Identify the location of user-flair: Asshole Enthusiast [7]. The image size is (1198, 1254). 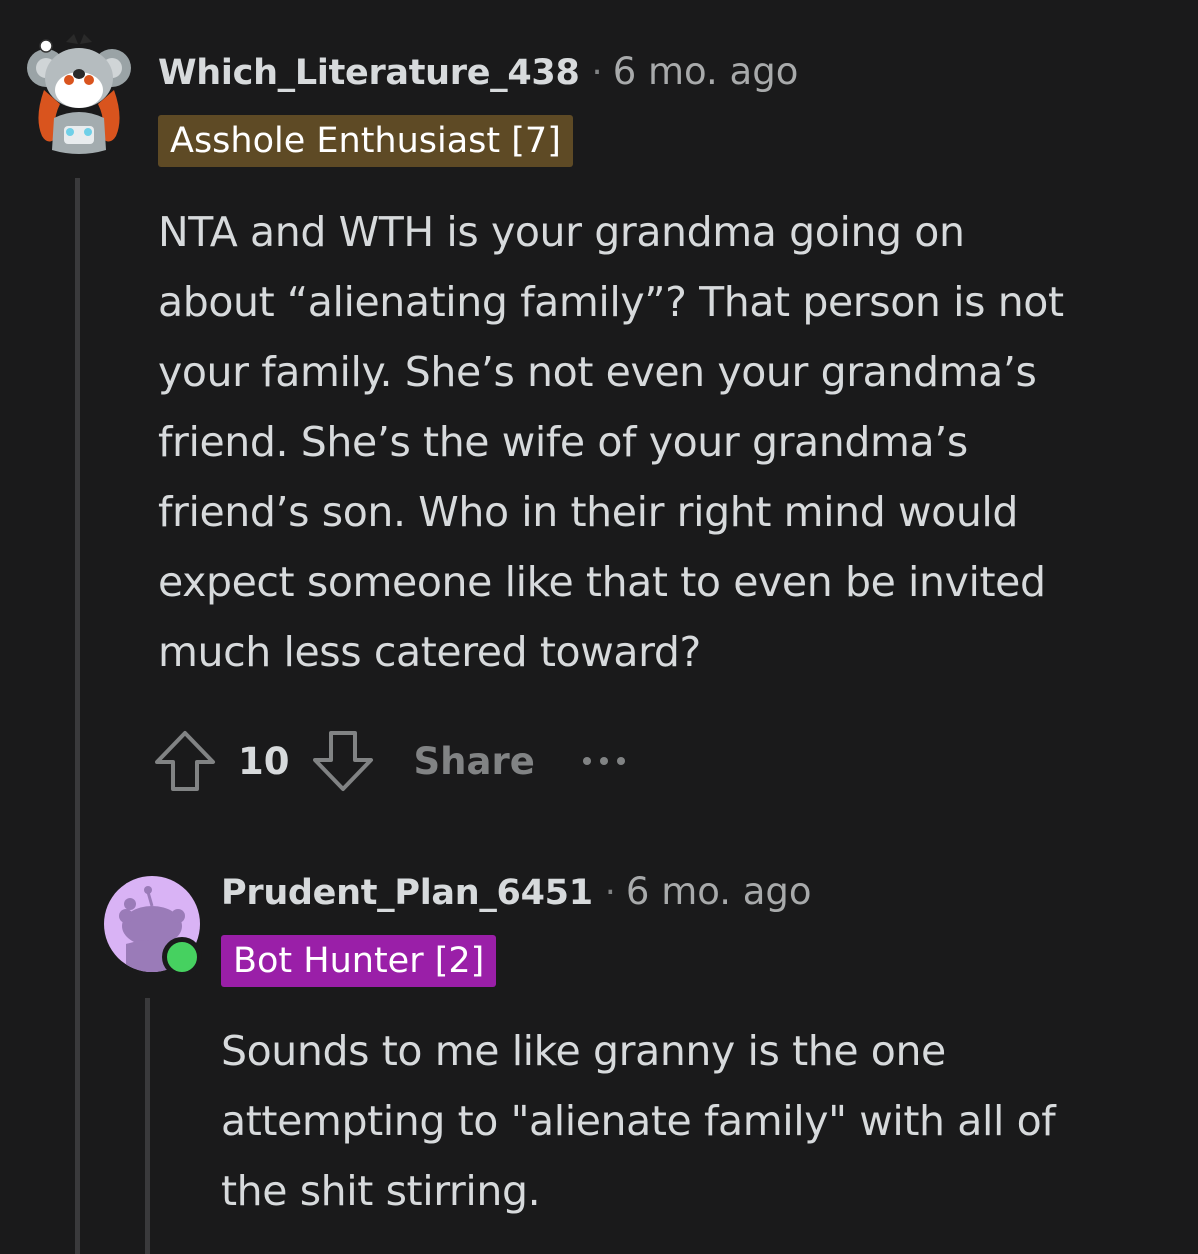
(365, 141).